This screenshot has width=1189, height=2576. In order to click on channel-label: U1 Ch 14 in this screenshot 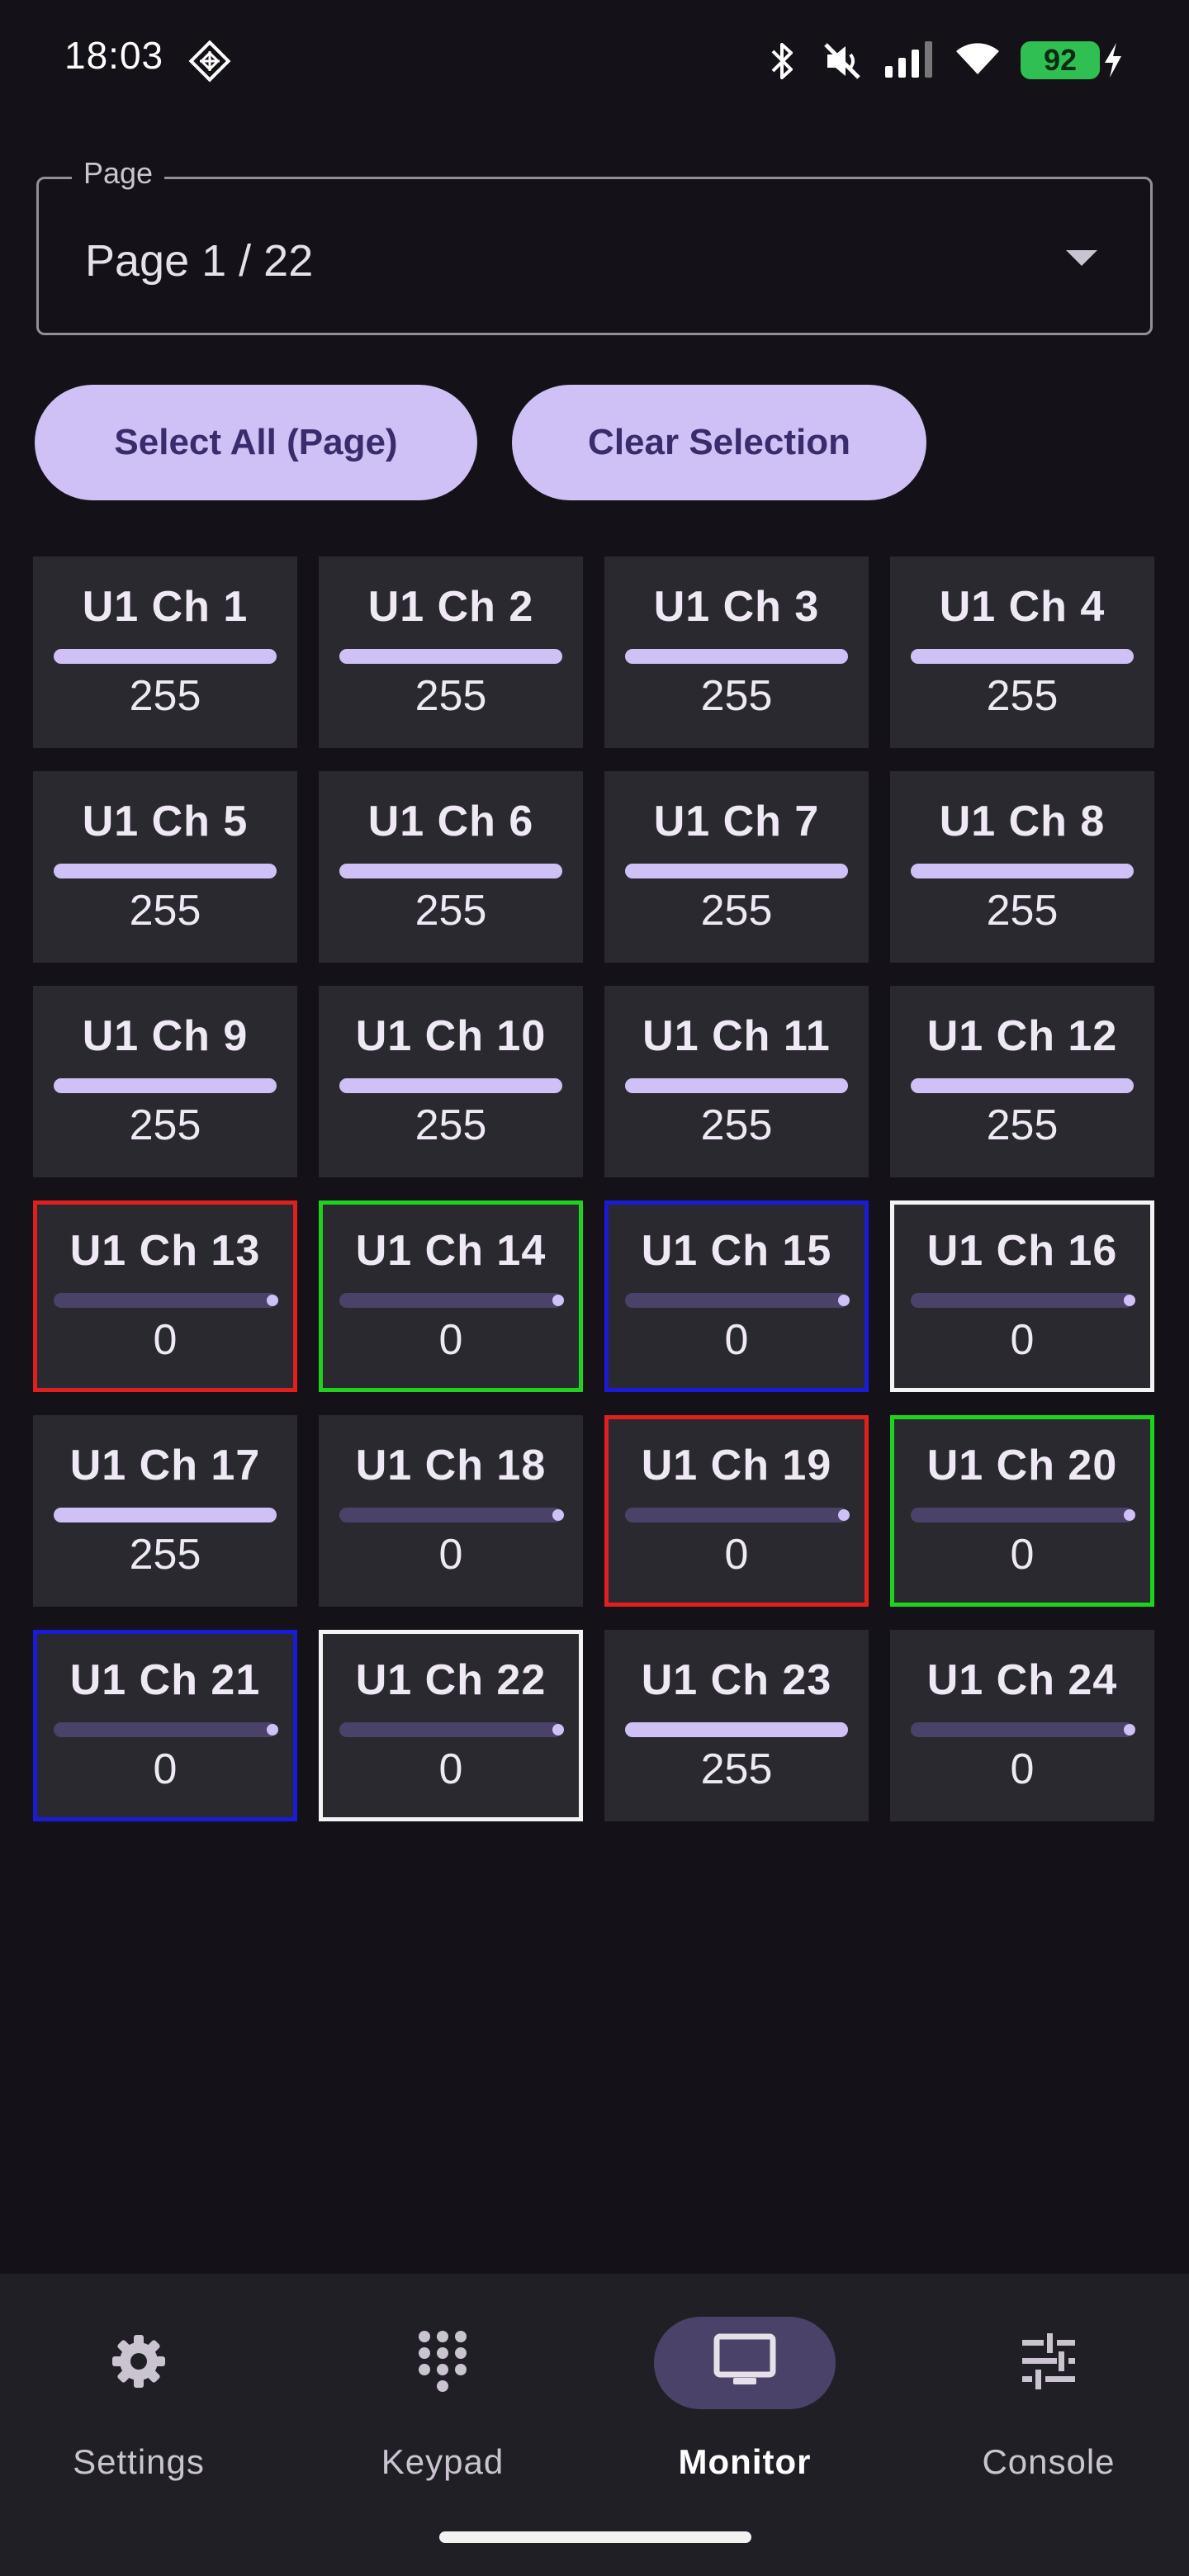, I will do `click(451, 1251)`.